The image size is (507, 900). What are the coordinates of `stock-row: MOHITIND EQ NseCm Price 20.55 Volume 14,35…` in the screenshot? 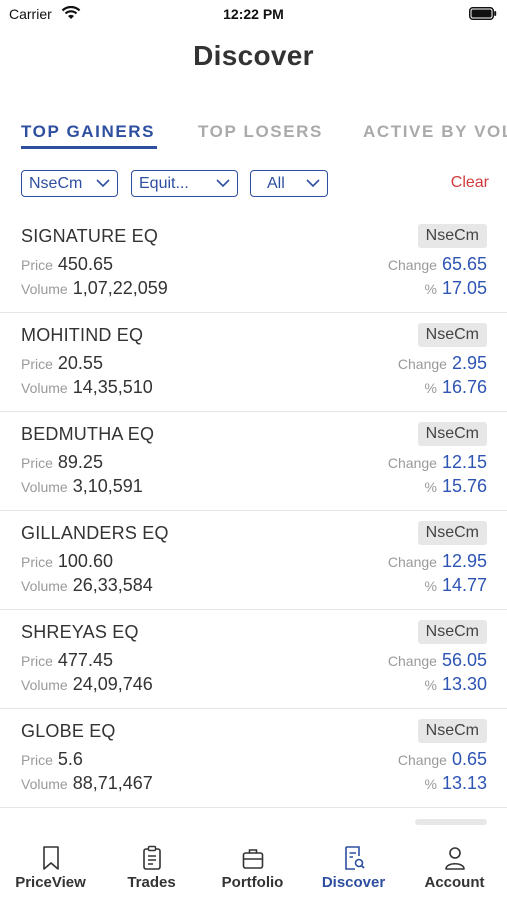 It's located at (253, 362).